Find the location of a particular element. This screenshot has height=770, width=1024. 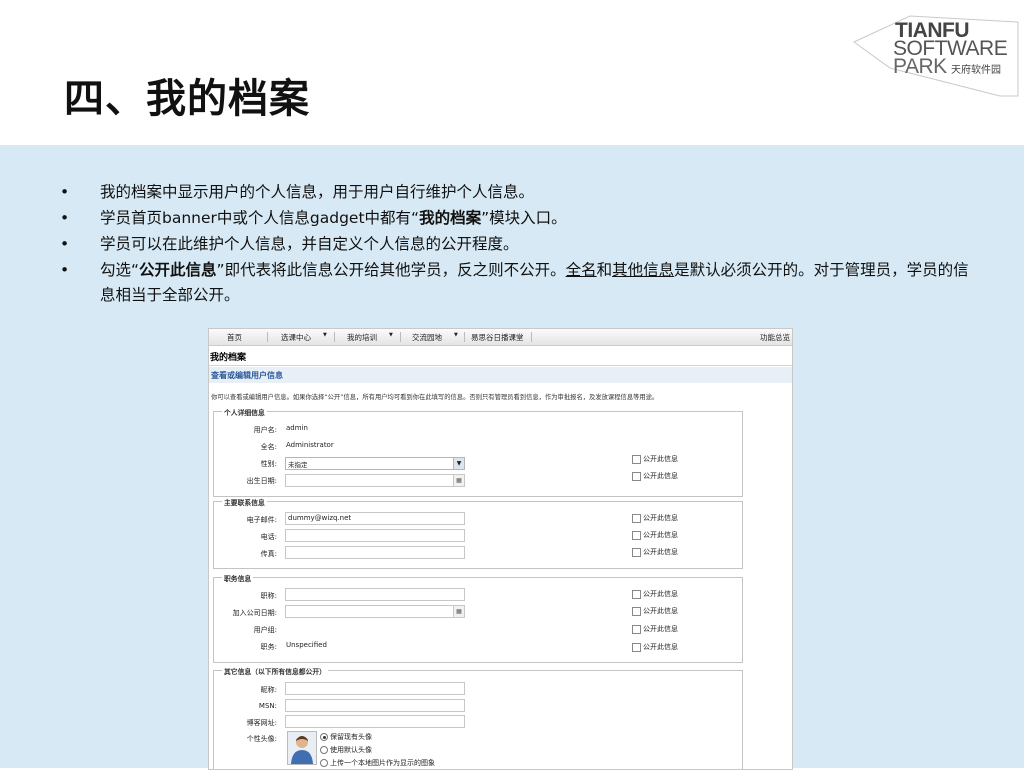

gender-label: 性别: is located at coordinates (268, 464).